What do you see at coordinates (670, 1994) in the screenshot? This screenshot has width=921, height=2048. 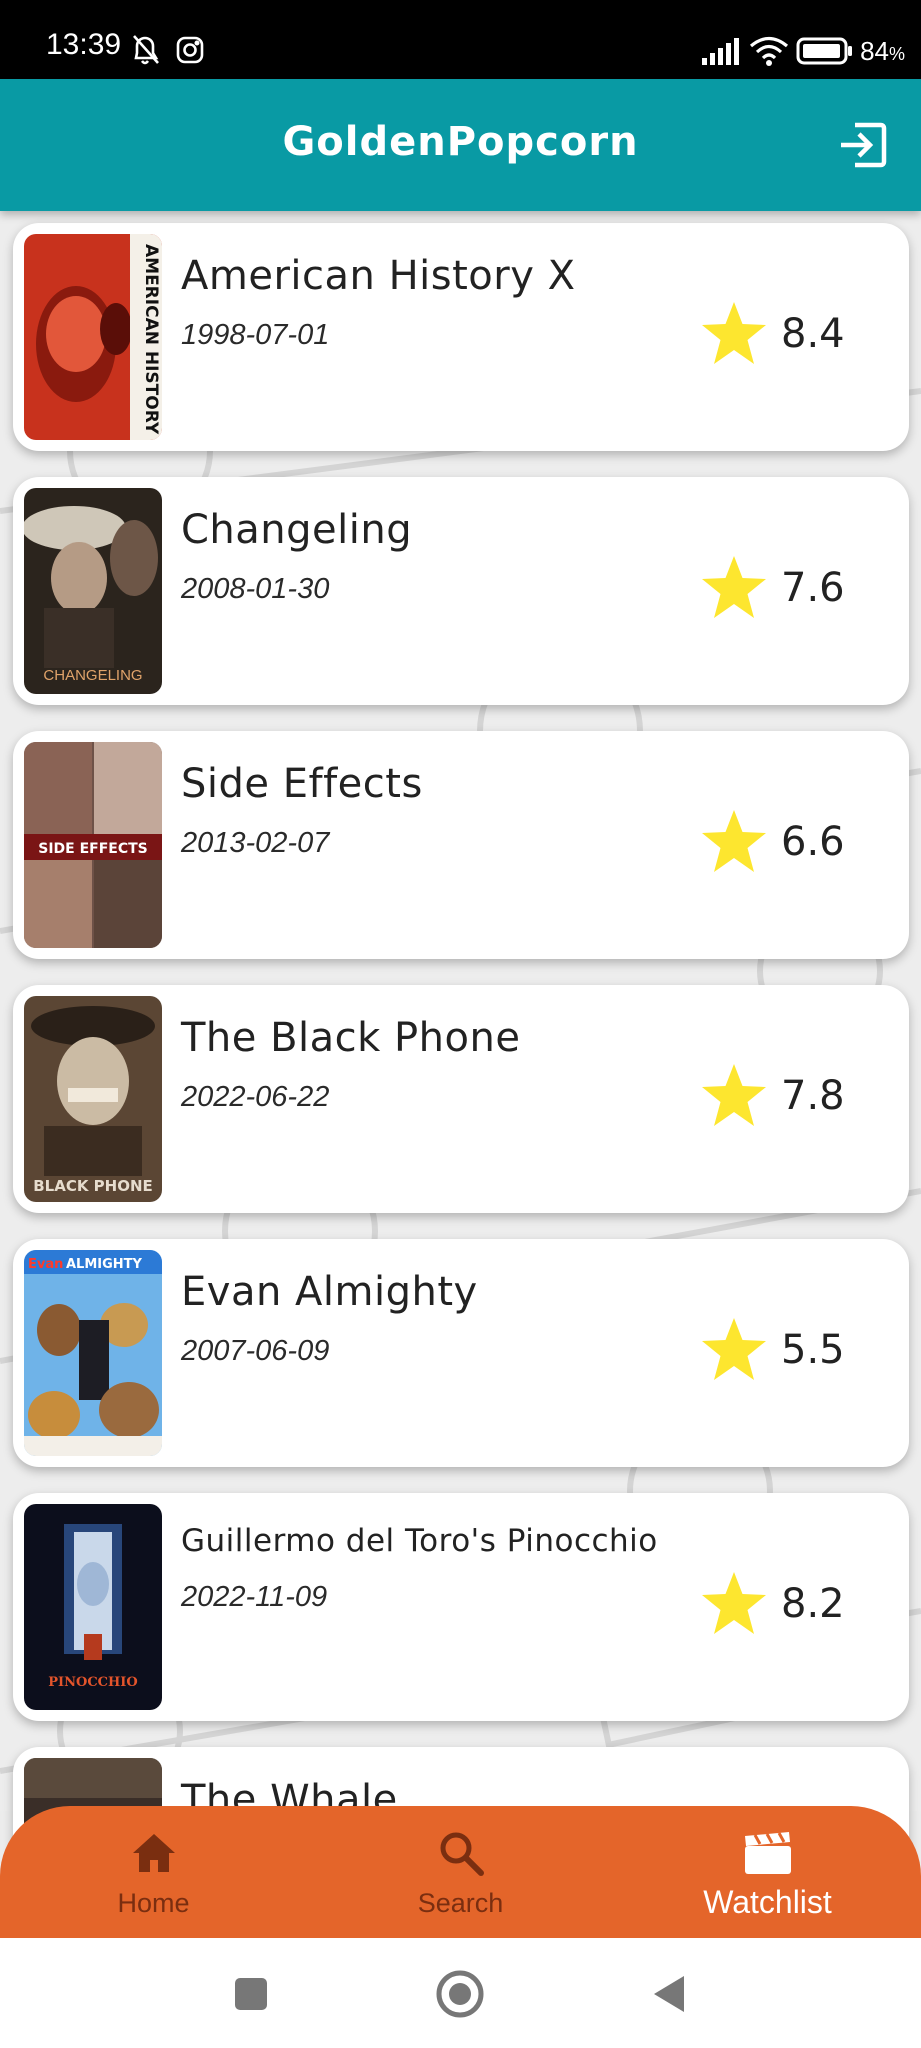 I see `back-triangle-icon` at bounding box center [670, 1994].